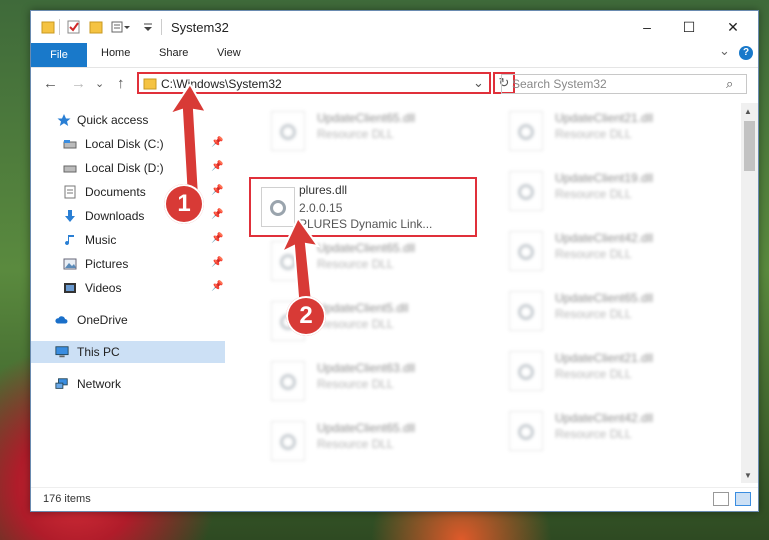 The image size is (769, 540). I want to click on toolbar-dropdown-icon, so click(148, 27).